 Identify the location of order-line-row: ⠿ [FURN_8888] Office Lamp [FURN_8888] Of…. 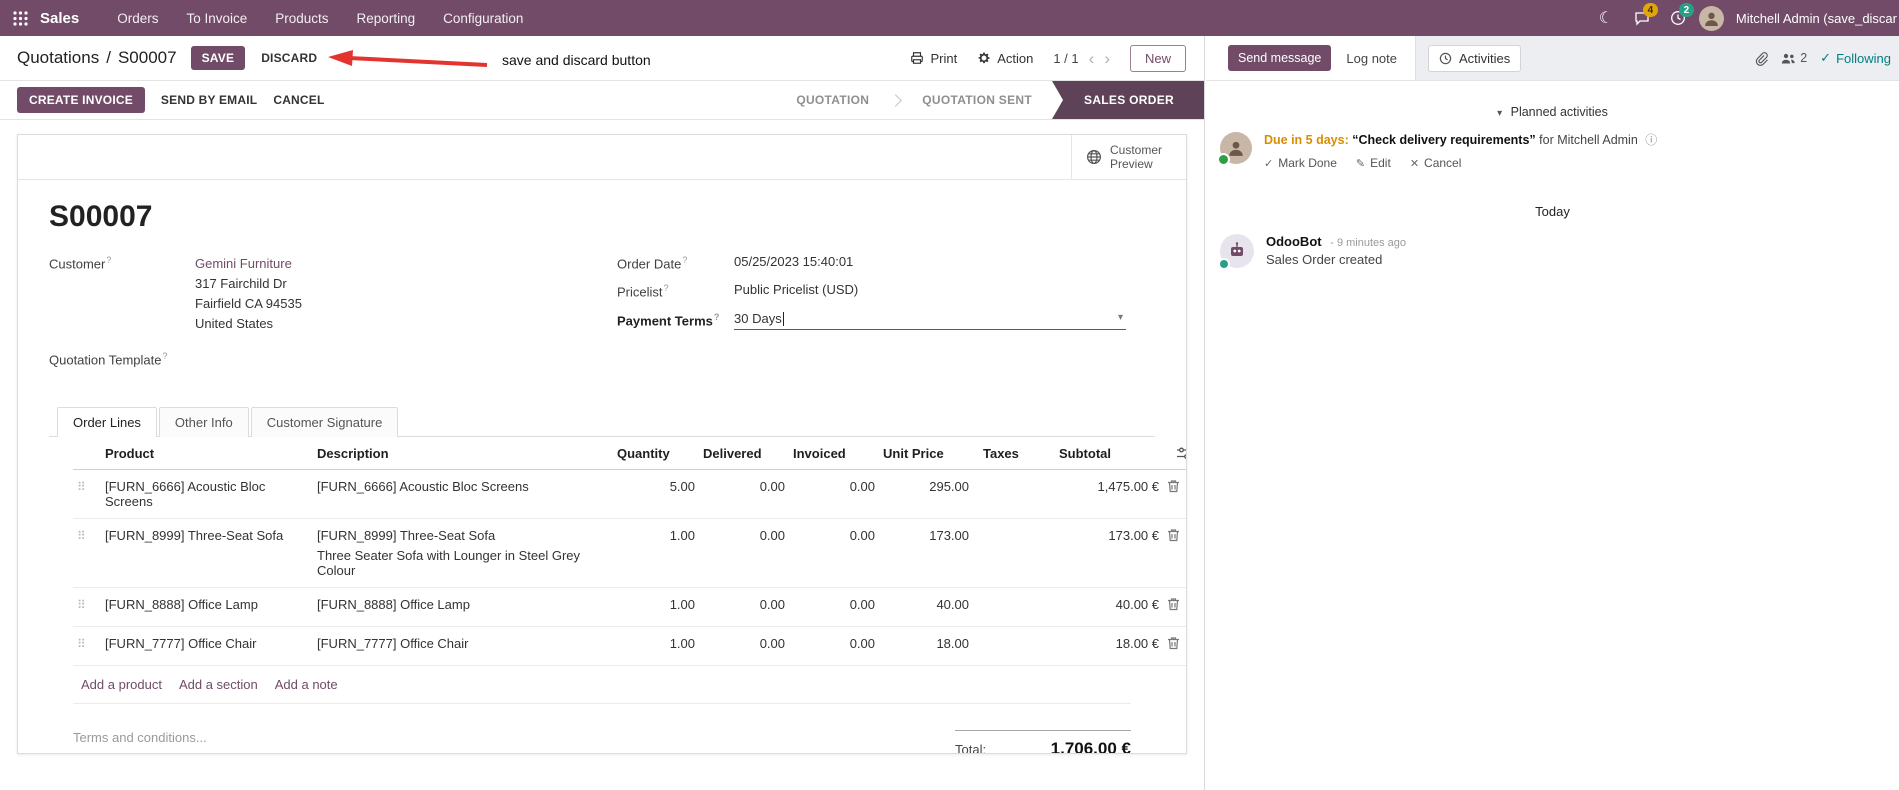
(629, 607).